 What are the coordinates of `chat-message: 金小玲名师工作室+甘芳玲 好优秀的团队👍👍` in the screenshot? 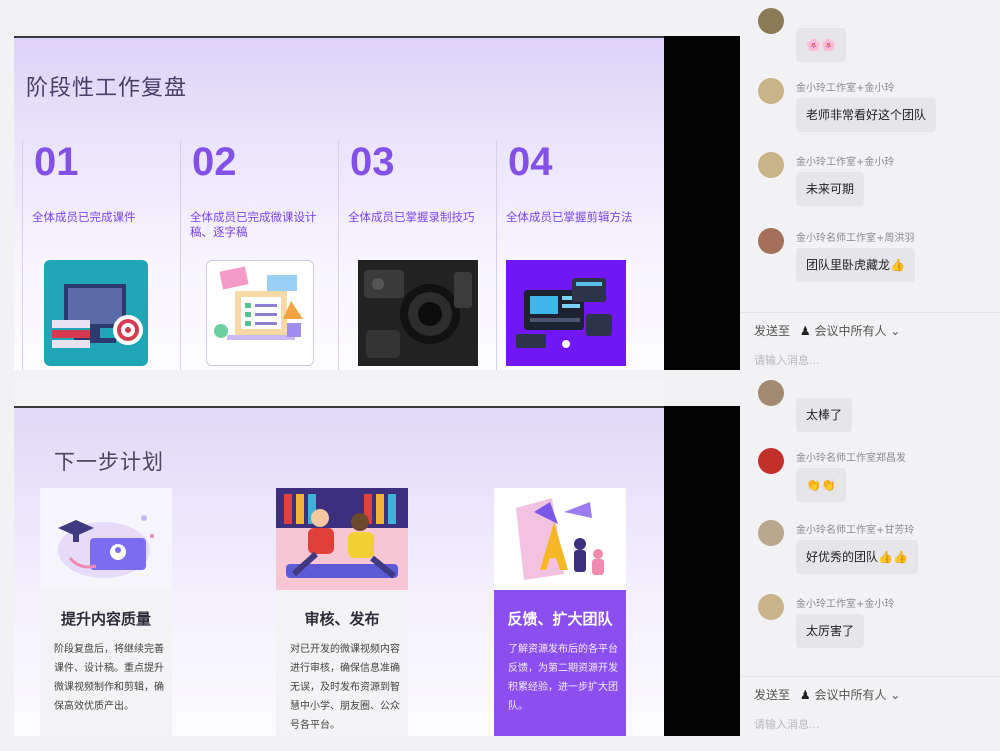 It's located at (868, 548).